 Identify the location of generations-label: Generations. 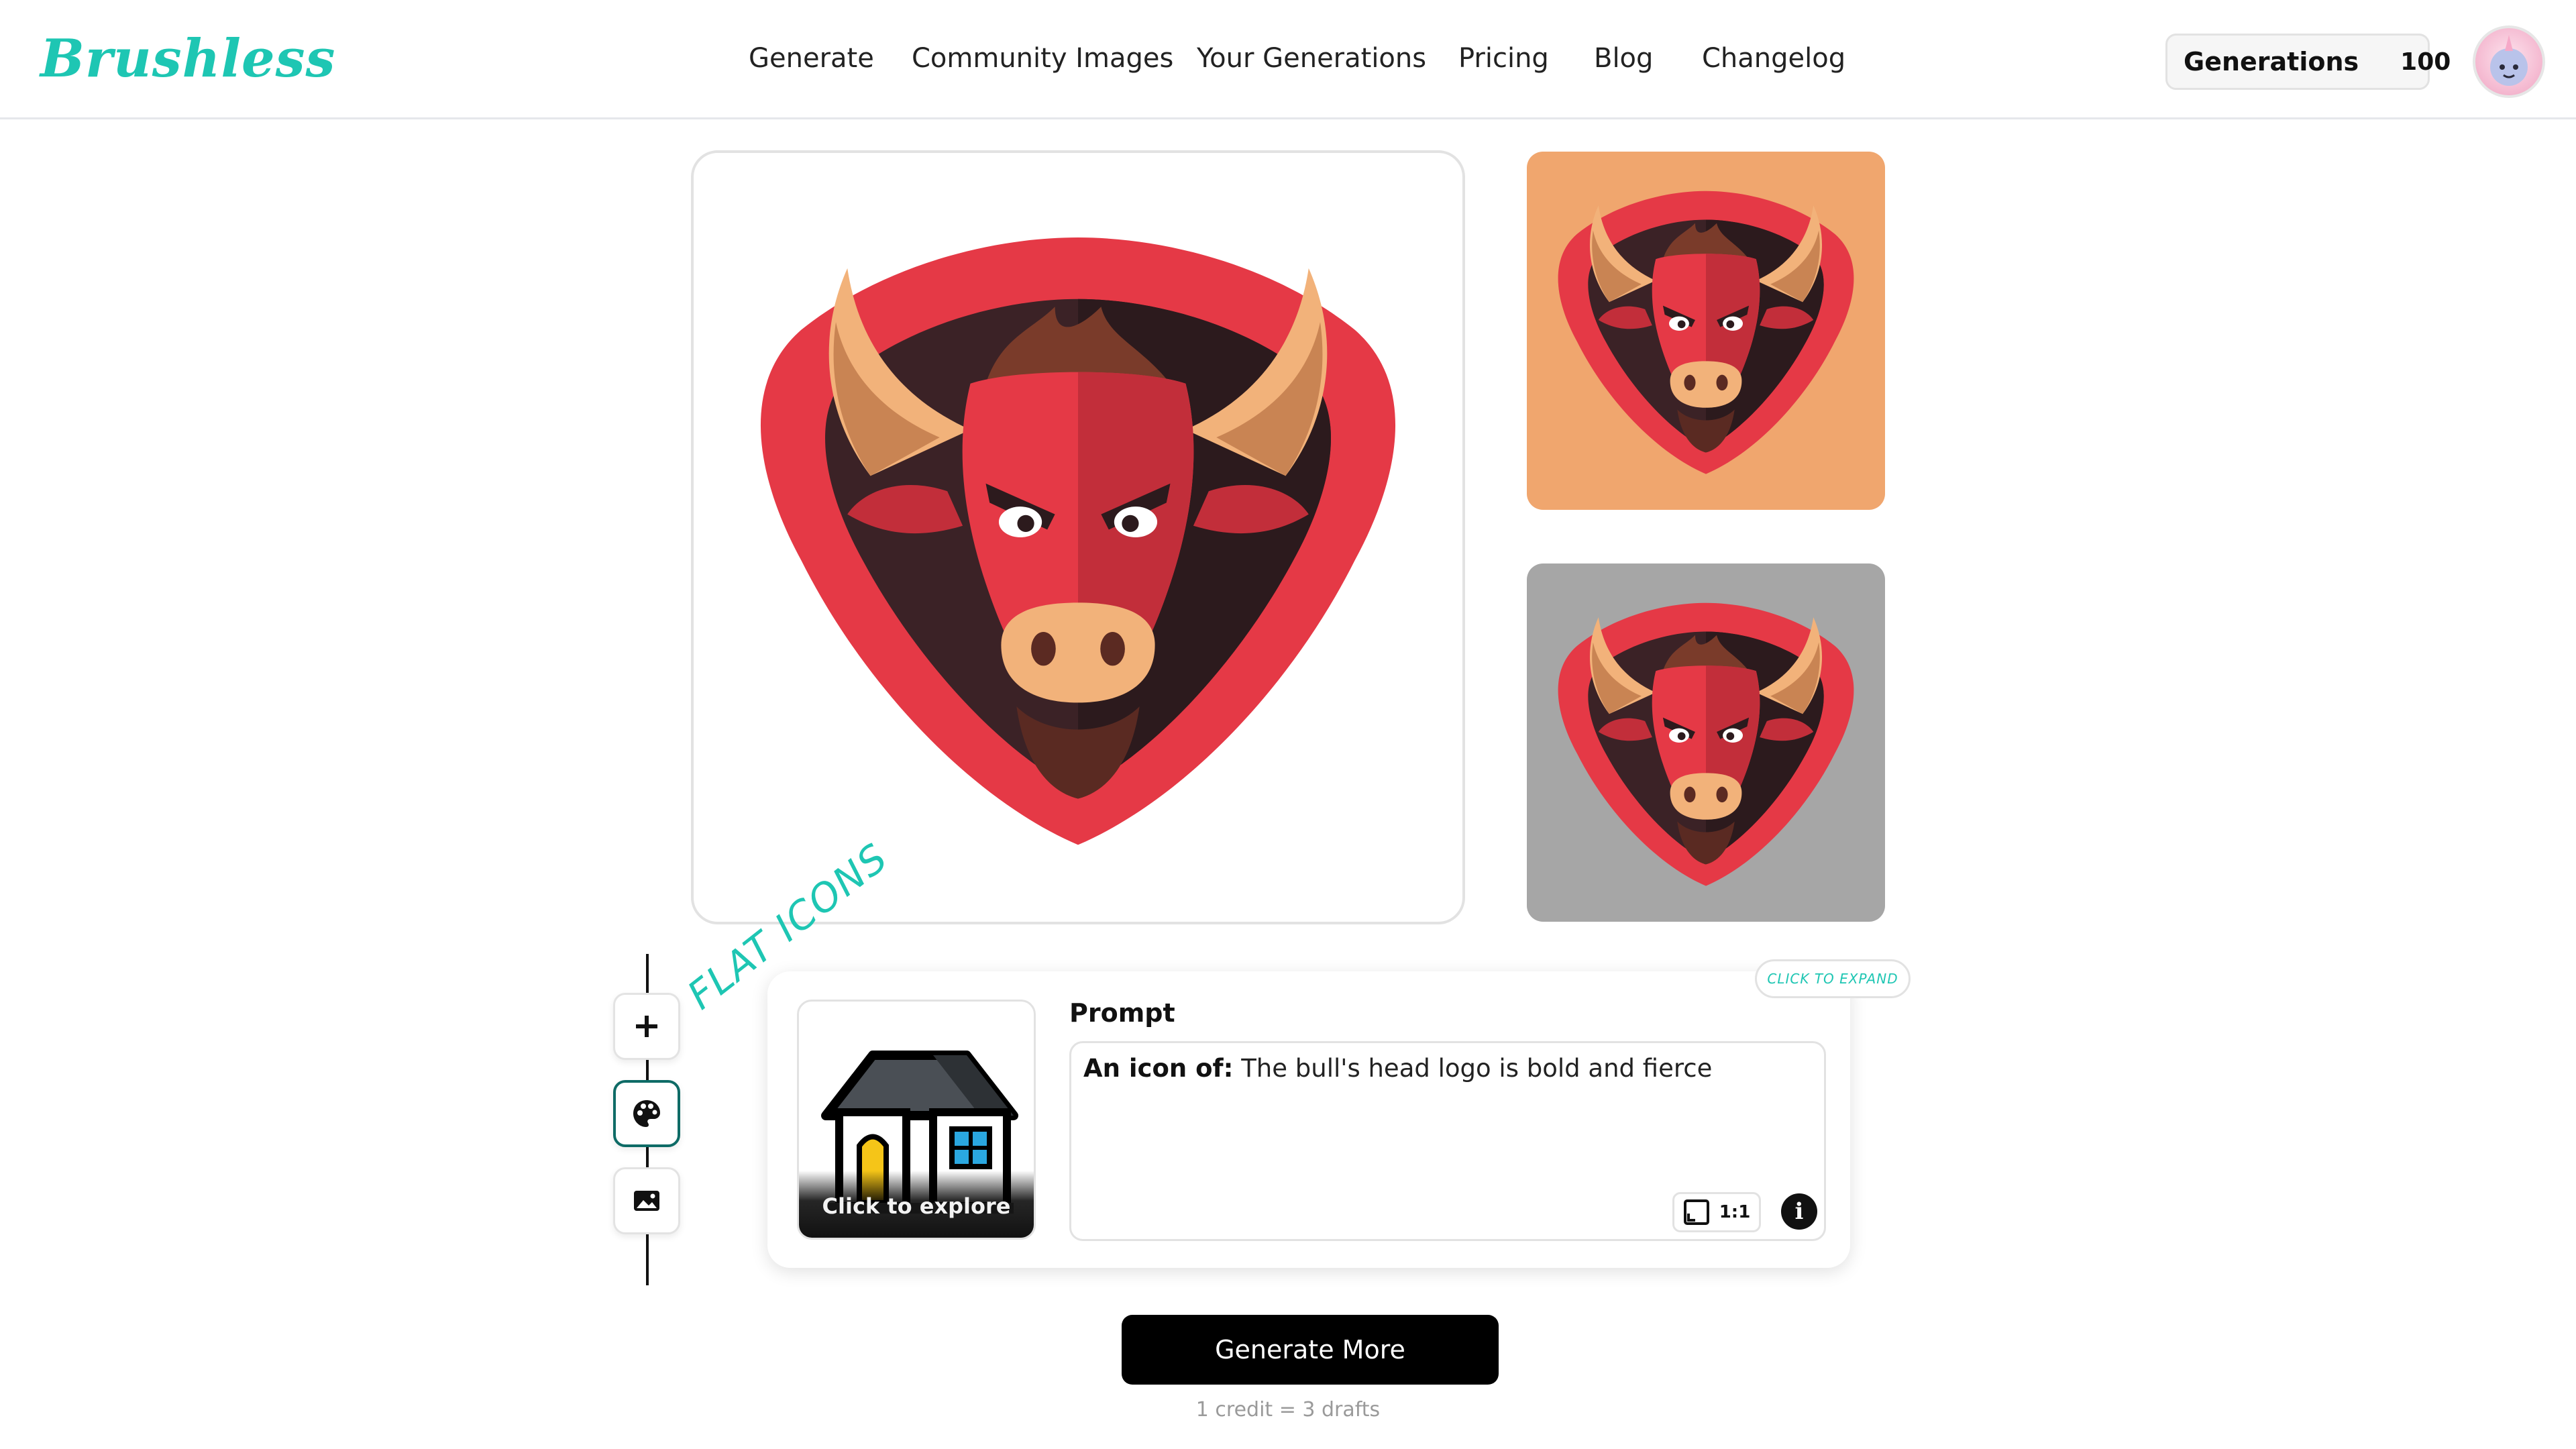
(2271, 61).